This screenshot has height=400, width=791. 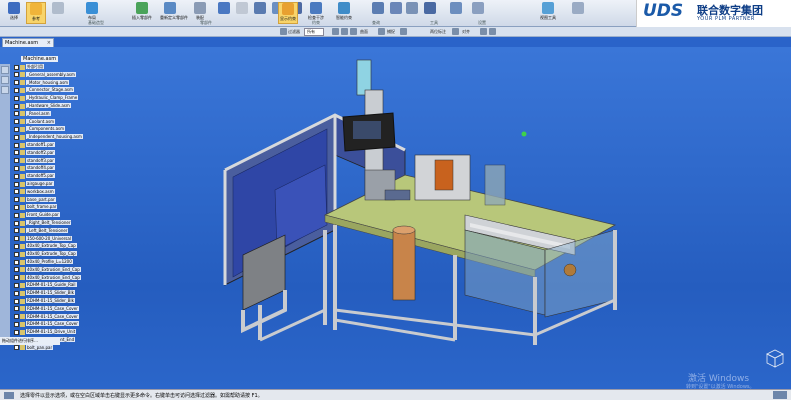 What do you see at coordinates (32, 113) in the screenshot?
I see `tree-row: _Panel.asm` at bounding box center [32, 113].